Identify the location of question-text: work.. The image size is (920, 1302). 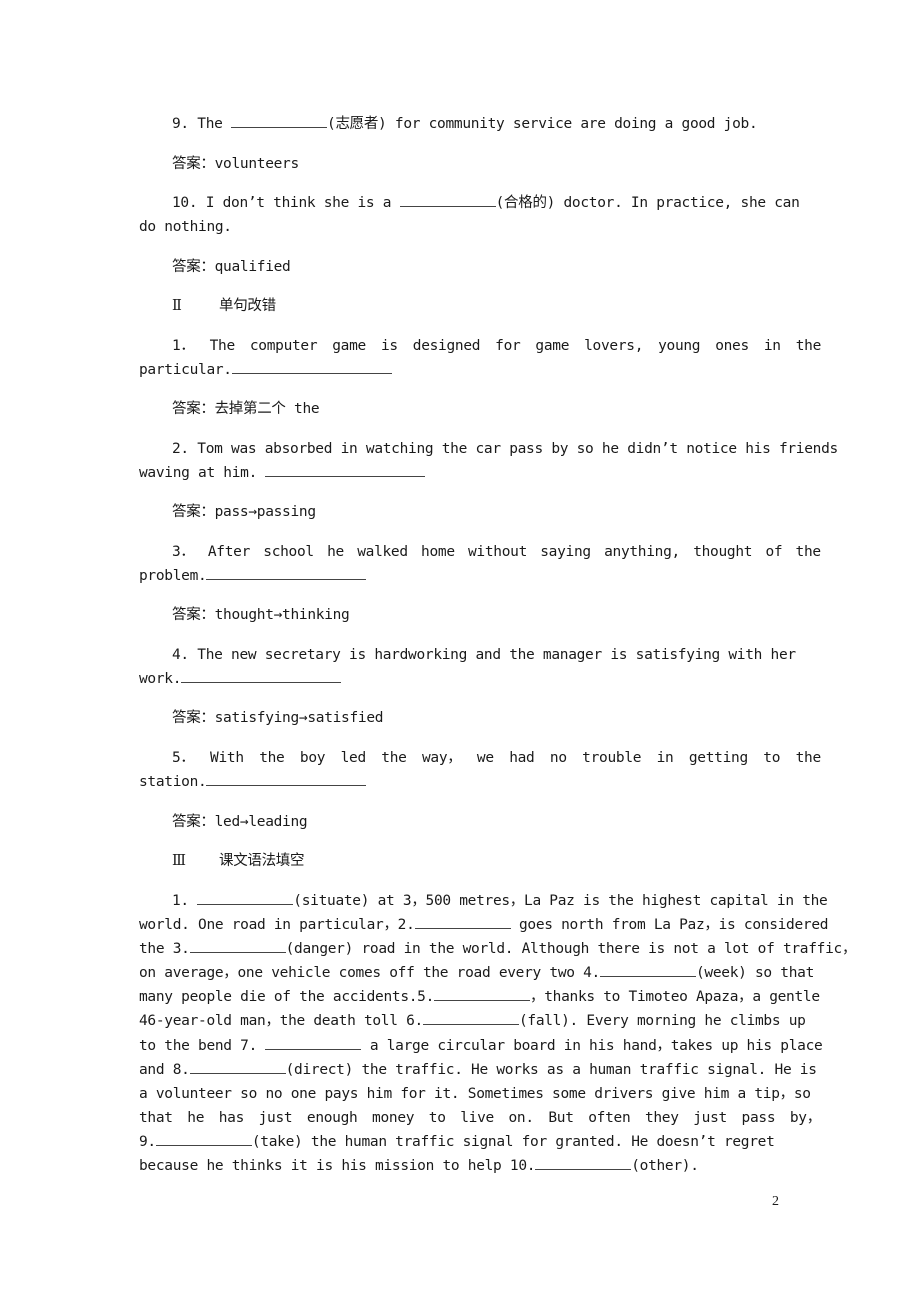
(160, 679).